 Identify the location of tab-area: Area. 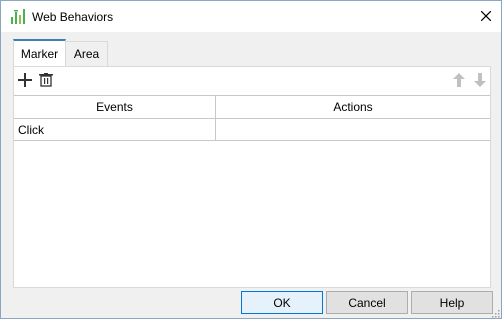
(86, 53).